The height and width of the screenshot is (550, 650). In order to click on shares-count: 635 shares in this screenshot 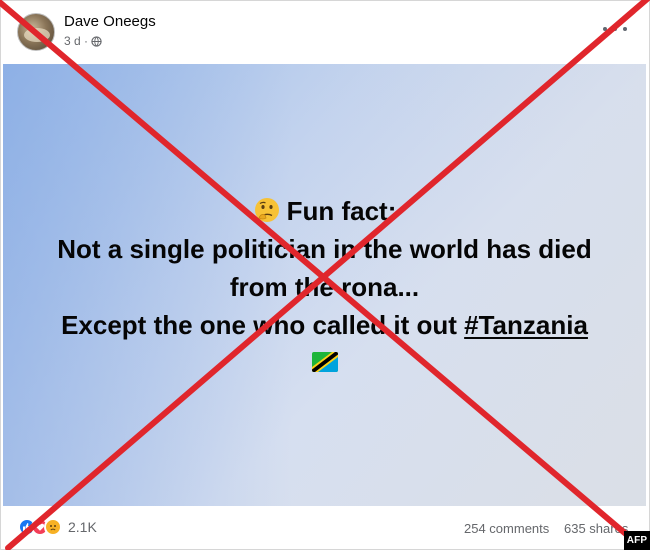, I will do `click(596, 528)`.